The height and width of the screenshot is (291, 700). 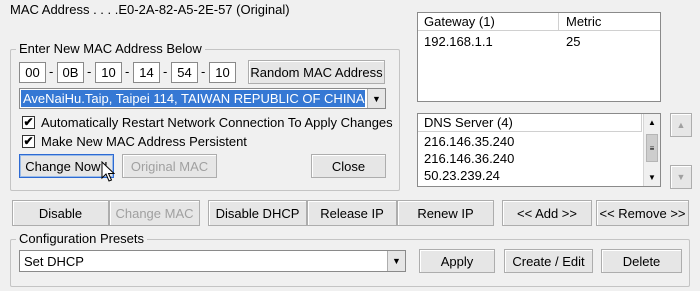 What do you see at coordinates (32, 72) in the screenshot?
I see `mac-octet-1: 00` at bounding box center [32, 72].